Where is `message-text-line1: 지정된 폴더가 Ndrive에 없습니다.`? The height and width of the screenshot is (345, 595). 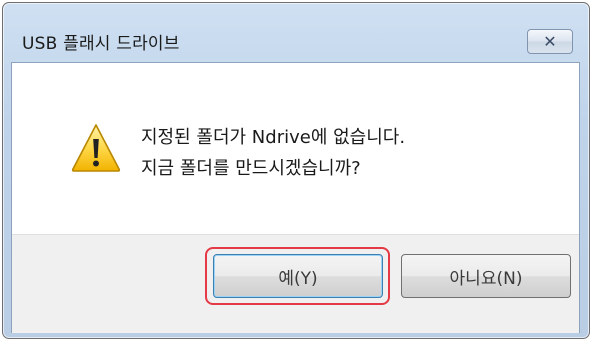 message-text-line1: 지정된 폴더가 Ndrive에 없습니다. is located at coordinates (273, 137).